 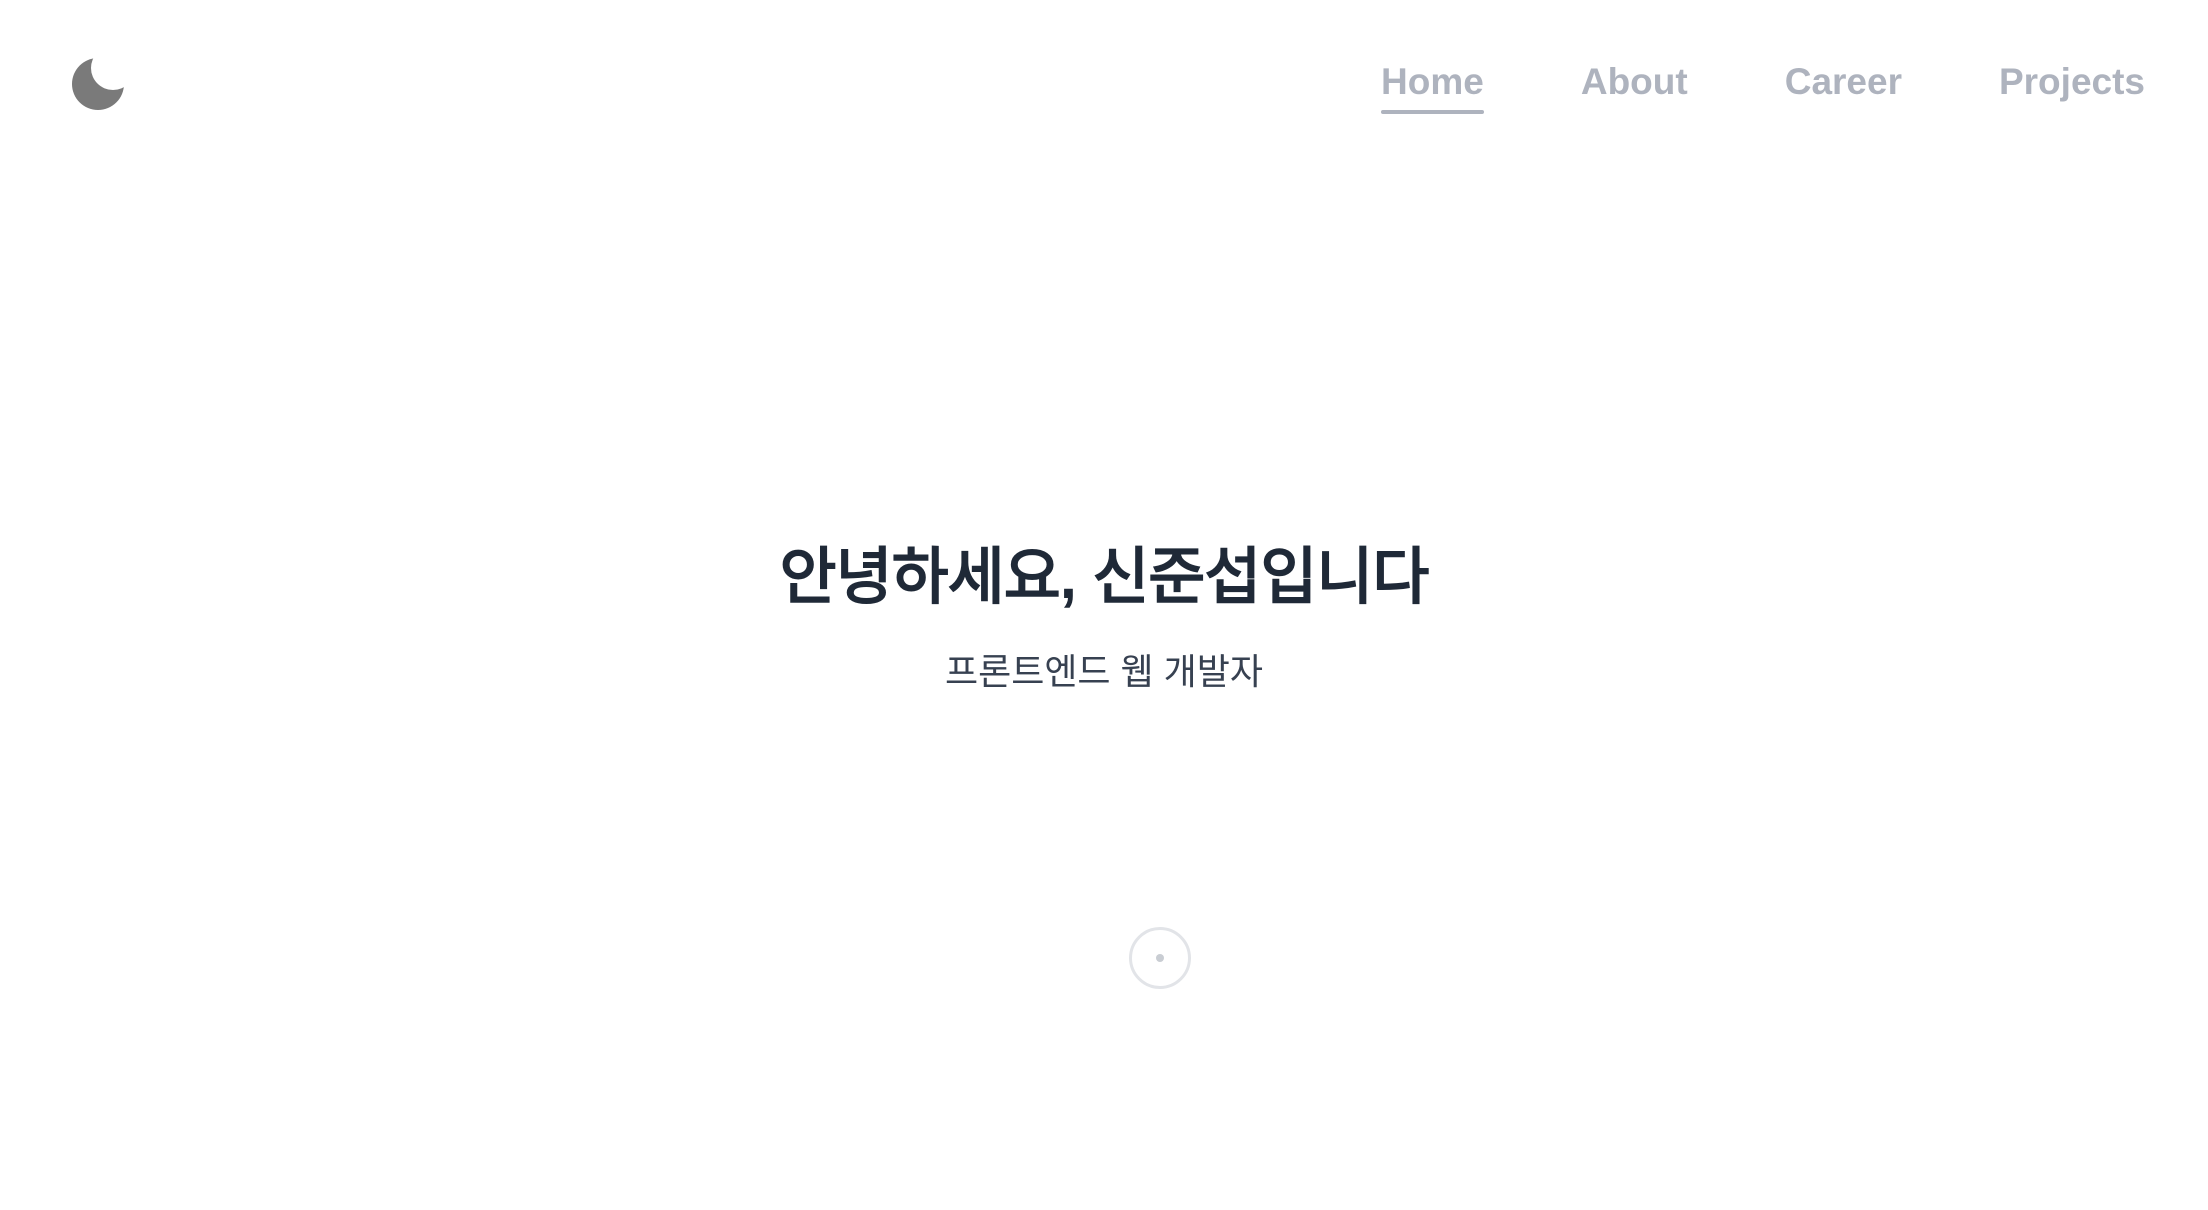 What do you see at coordinates (1432, 86) in the screenshot?
I see `nav-item-home: Home` at bounding box center [1432, 86].